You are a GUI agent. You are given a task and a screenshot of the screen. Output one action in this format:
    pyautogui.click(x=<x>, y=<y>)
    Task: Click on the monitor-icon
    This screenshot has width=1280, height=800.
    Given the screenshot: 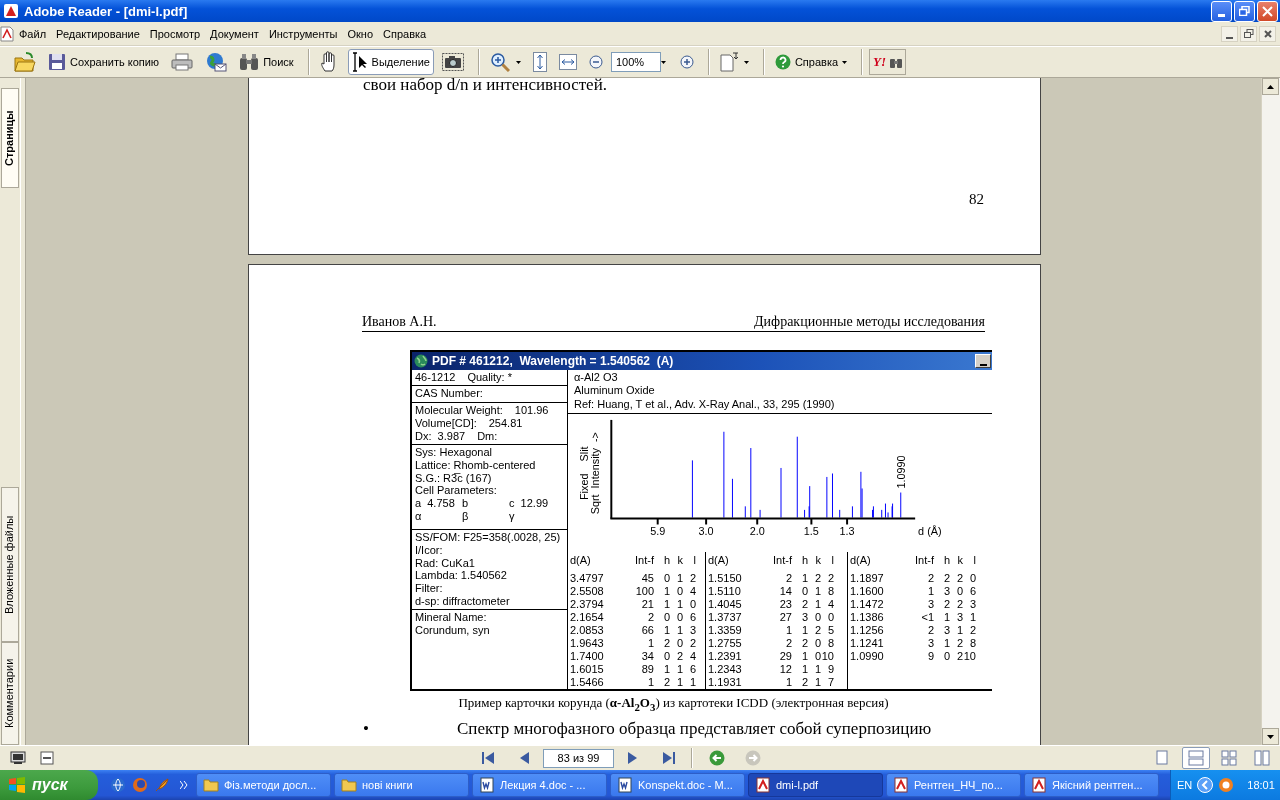 What is the action you would take?
    pyautogui.click(x=18, y=758)
    